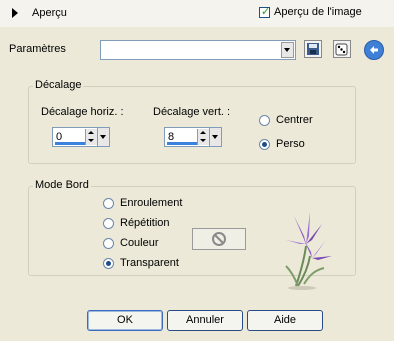 This screenshot has height=341, width=394. What do you see at coordinates (81, 137) in the screenshot?
I see `horiz-offset-spinner: 0` at bounding box center [81, 137].